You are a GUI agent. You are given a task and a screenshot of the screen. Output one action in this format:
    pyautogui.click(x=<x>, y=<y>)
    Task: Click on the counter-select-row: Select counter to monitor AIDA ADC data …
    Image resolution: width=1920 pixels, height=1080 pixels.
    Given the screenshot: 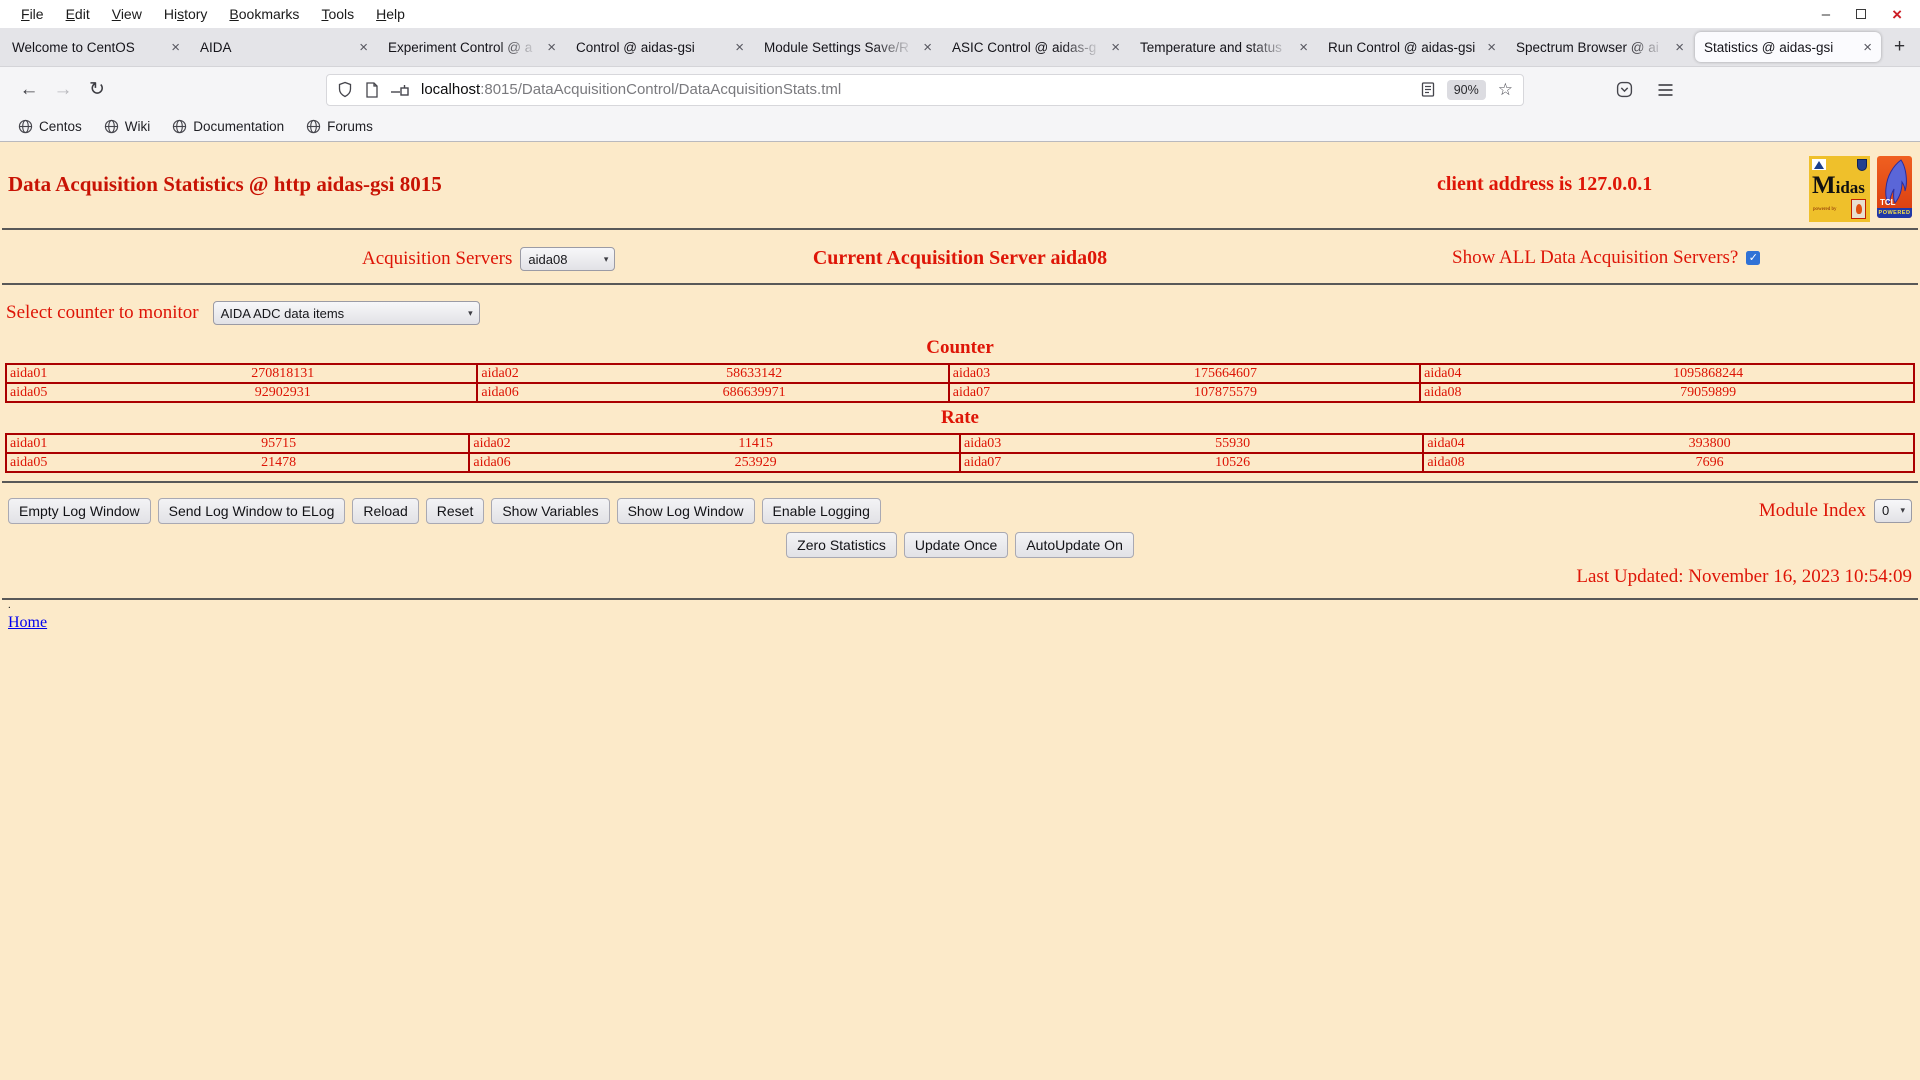 What is the action you would take?
    pyautogui.click(x=960, y=314)
    